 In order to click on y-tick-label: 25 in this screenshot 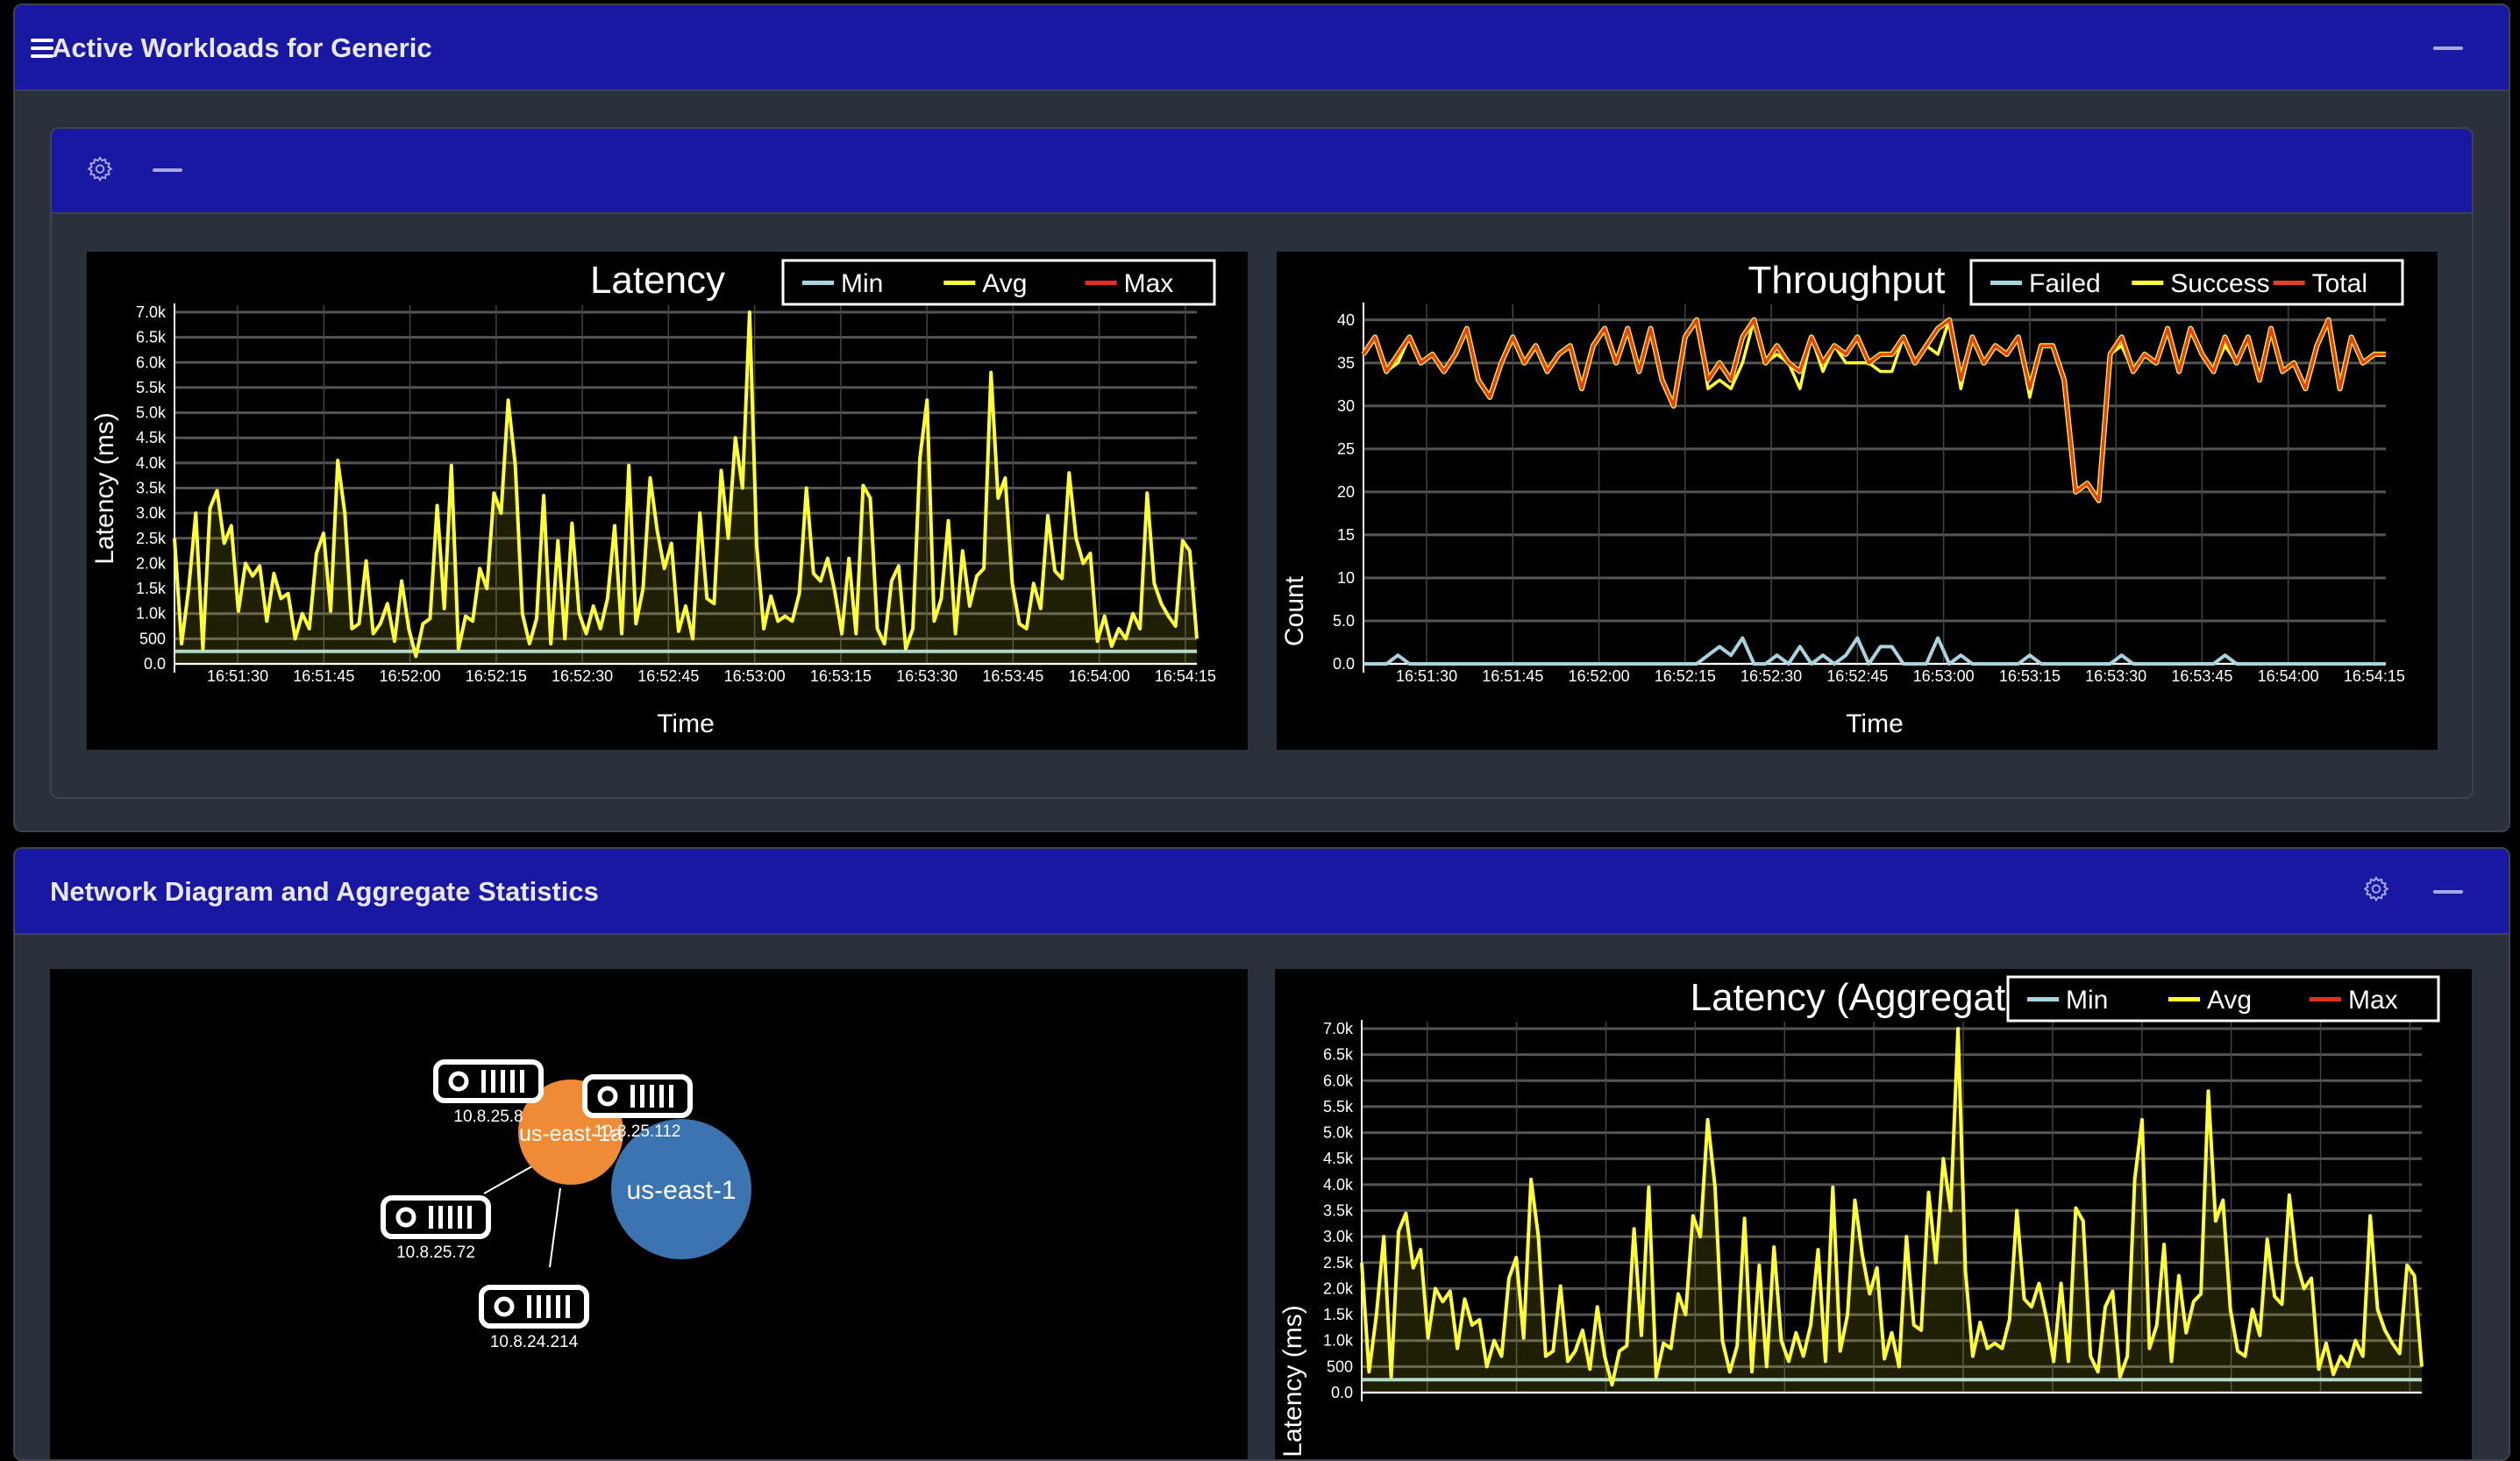, I will do `click(1346, 449)`.